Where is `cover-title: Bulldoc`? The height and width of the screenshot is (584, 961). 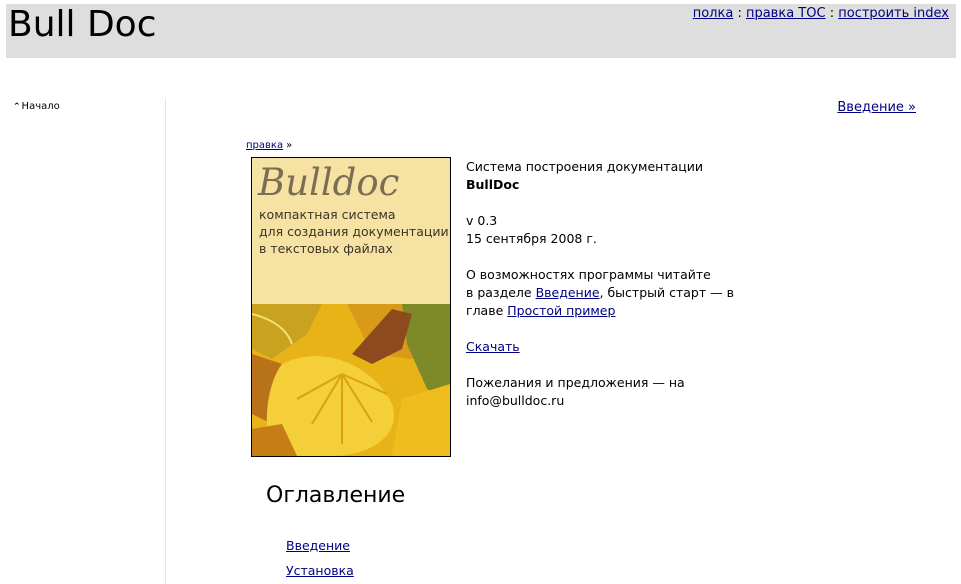 cover-title: Bulldoc is located at coordinates (329, 182).